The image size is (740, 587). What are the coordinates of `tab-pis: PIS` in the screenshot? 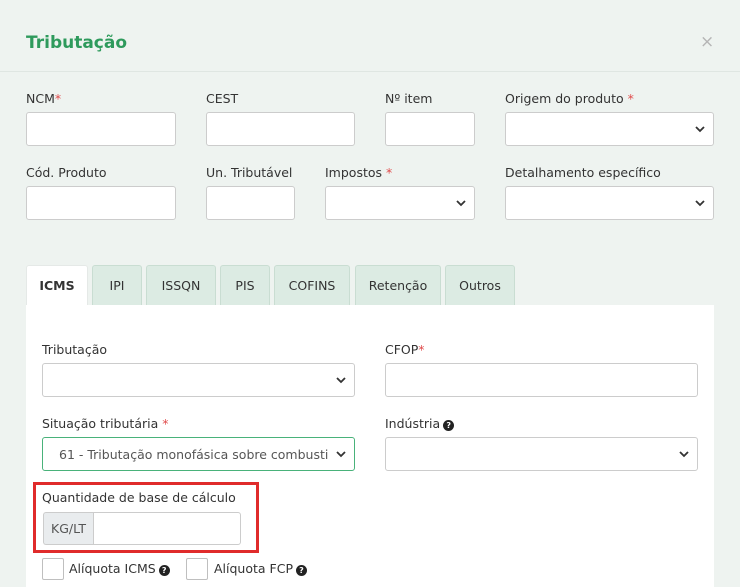 It's located at (245, 285).